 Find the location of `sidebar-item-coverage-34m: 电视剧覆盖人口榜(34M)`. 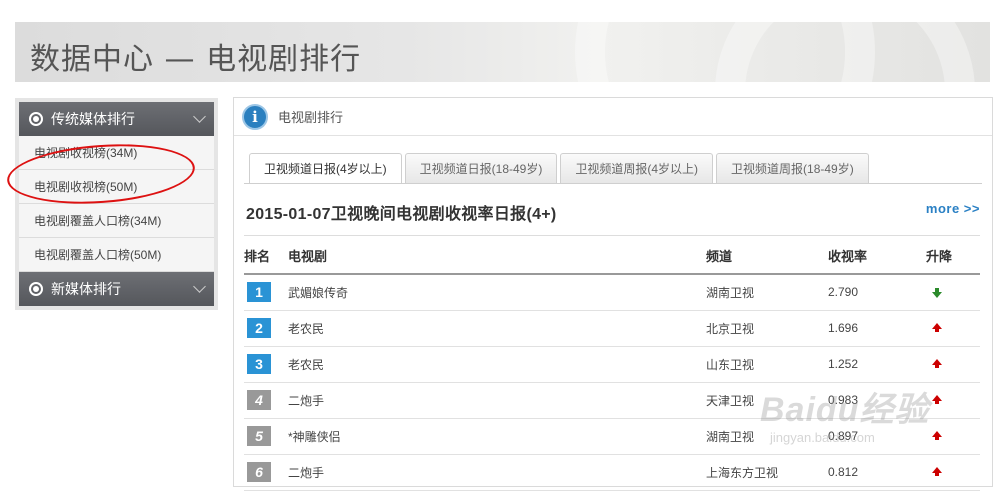

sidebar-item-coverage-34m: 电视剧覆盖人口榜(34M) is located at coordinates (116, 221).